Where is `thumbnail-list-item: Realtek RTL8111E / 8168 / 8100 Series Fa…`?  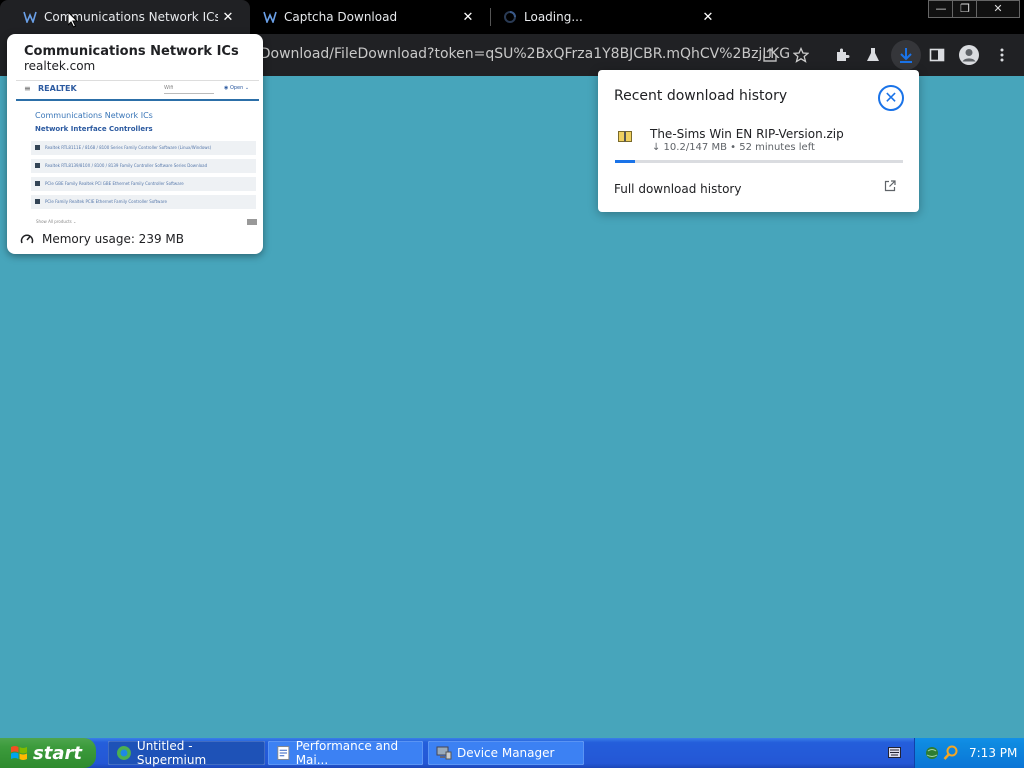 thumbnail-list-item: Realtek RTL8111E / 8168 / 8100 Series Fa… is located at coordinates (143, 148).